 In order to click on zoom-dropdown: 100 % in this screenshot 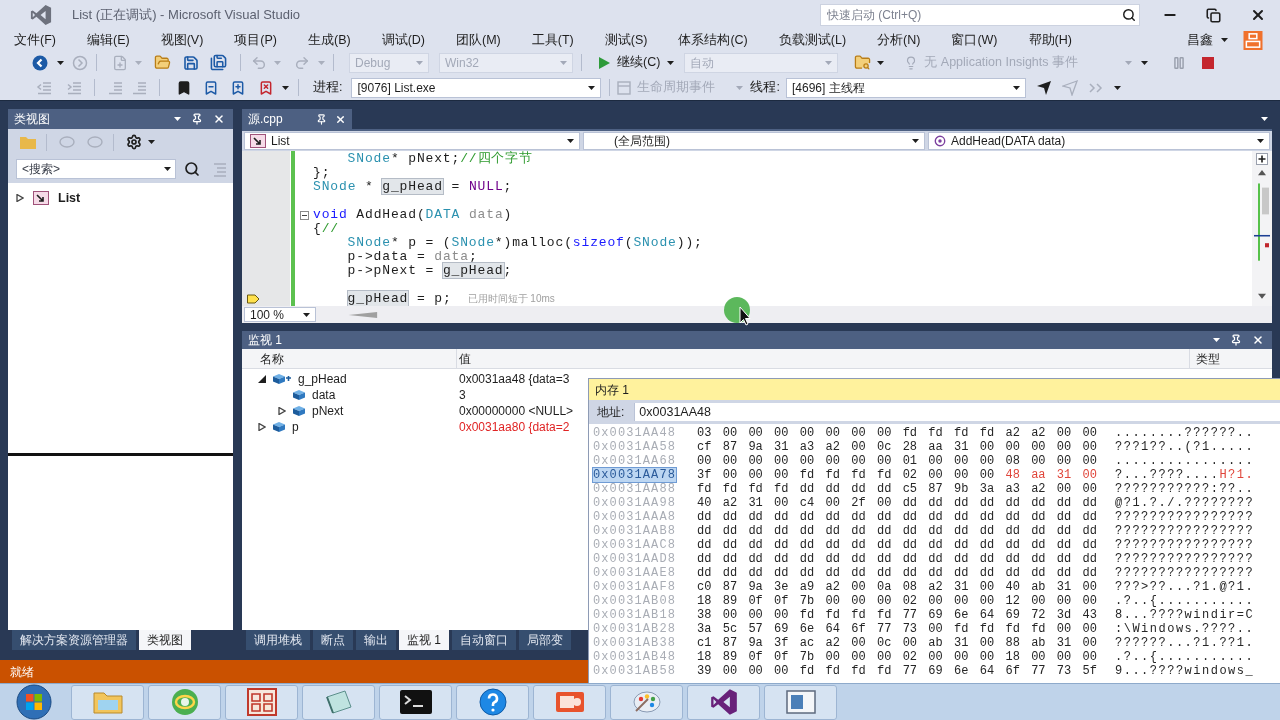, I will do `click(280, 314)`.